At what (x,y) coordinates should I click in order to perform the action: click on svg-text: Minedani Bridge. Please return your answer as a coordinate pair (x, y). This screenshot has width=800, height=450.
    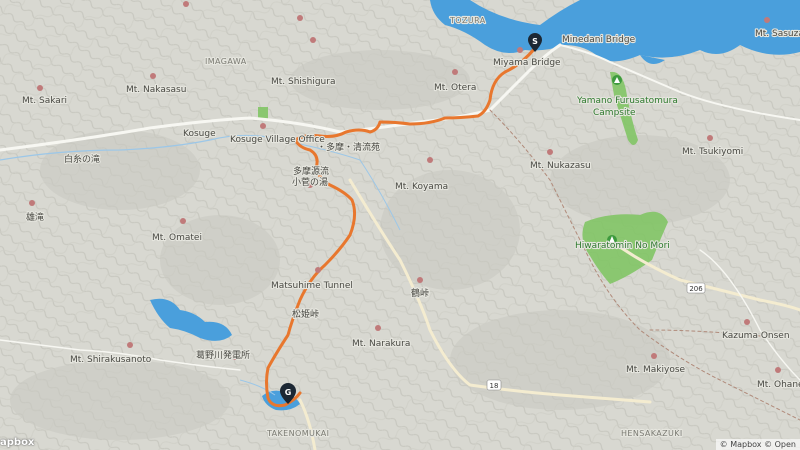
    Looking at the image, I should click on (599, 40).